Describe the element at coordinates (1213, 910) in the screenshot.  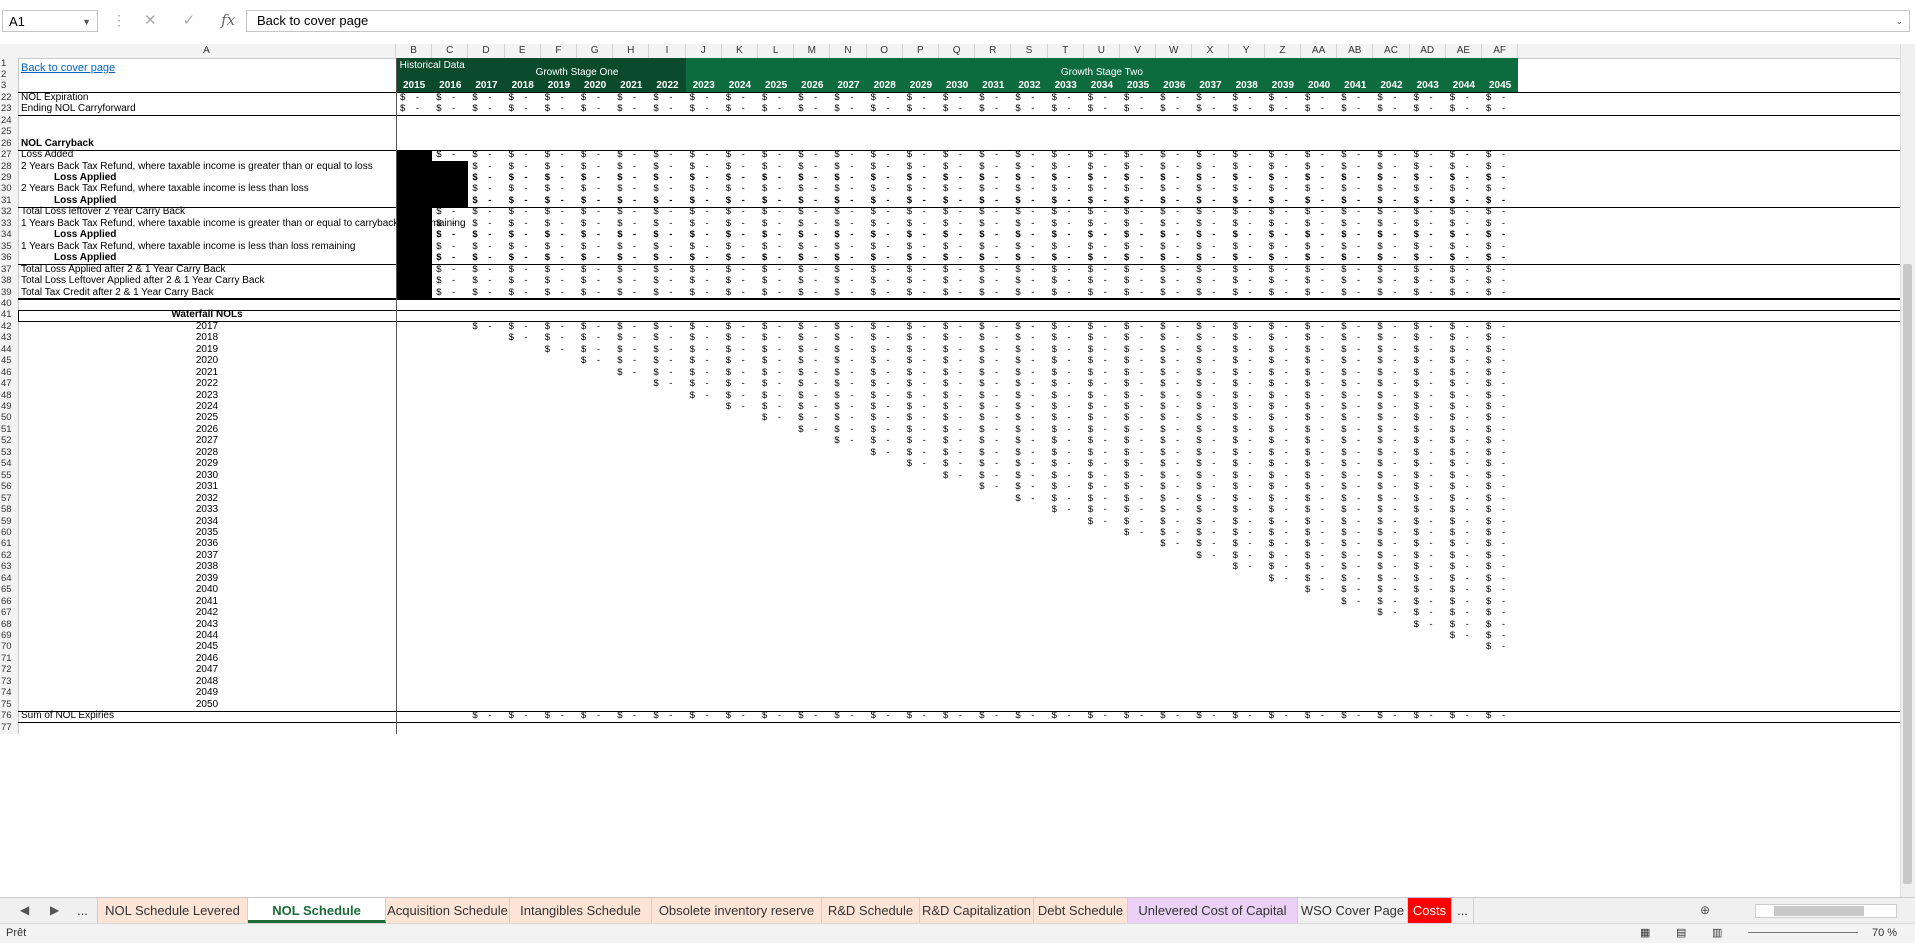
I see `tab-unlevered-cost-of-capital: Unlevered Cost of Capital` at that location.